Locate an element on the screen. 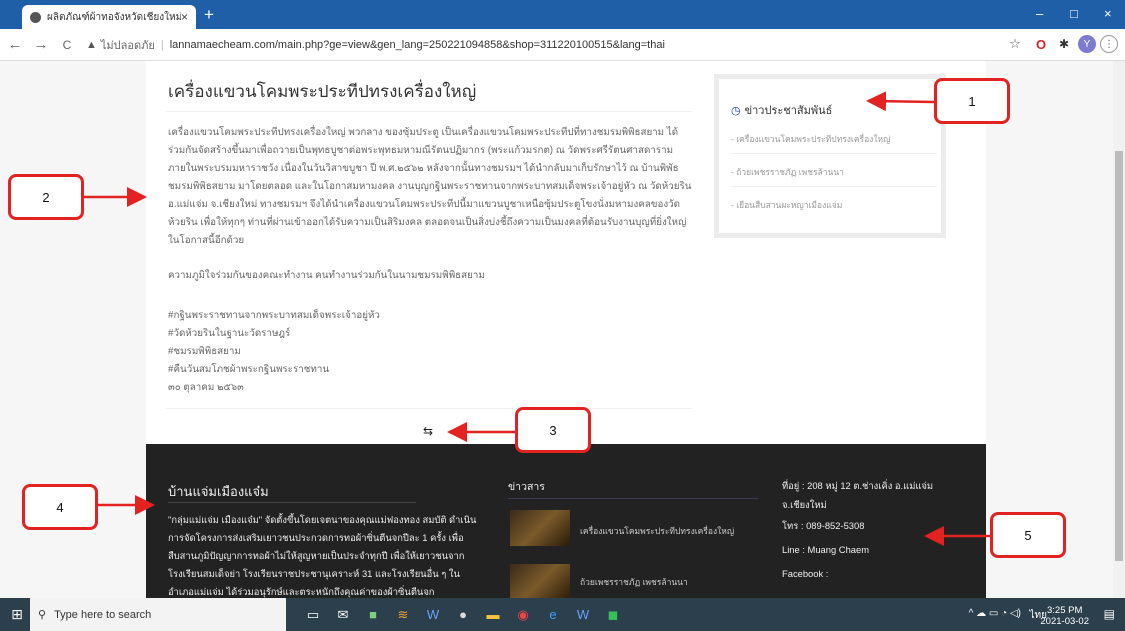 This screenshot has width=1125, height=631. sublime-app-icon: ≋ is located at coordinates (403, 614).